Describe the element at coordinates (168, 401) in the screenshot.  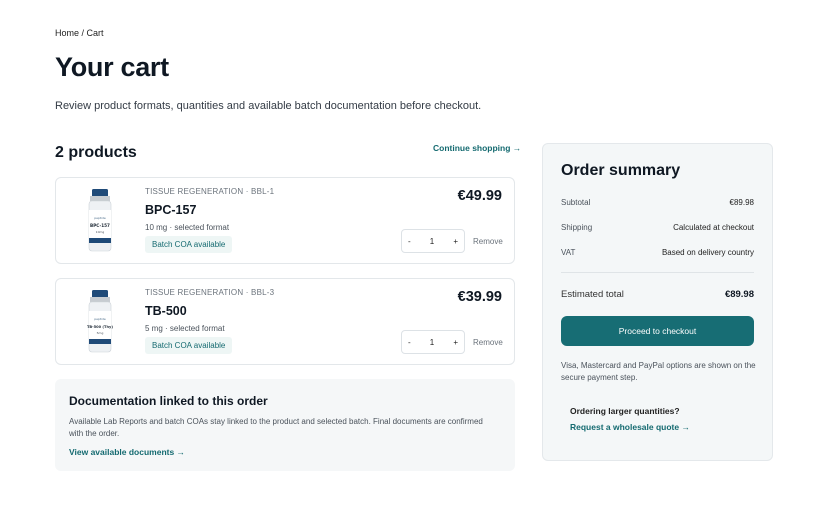
I see `documentation-title: Documentation linked to this order` at that location.